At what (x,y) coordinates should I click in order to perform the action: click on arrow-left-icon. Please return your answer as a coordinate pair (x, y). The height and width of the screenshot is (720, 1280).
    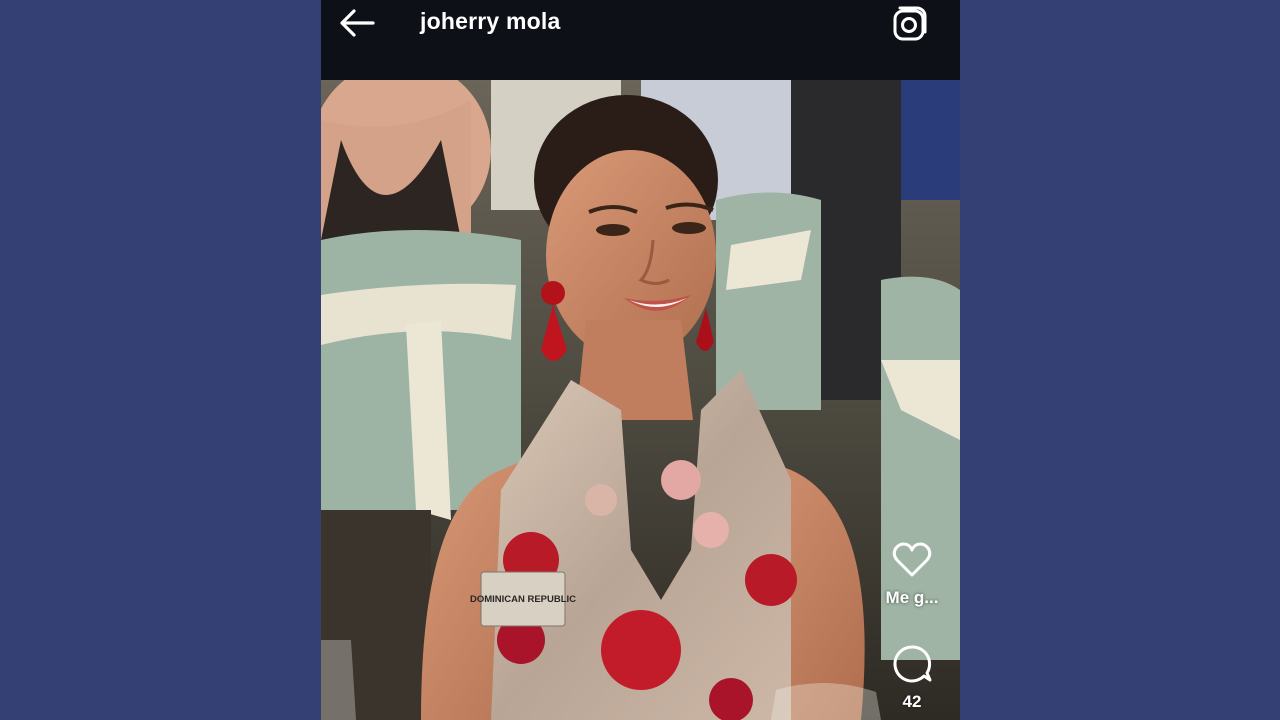
    Looking at the image, I should click on (357, 23).